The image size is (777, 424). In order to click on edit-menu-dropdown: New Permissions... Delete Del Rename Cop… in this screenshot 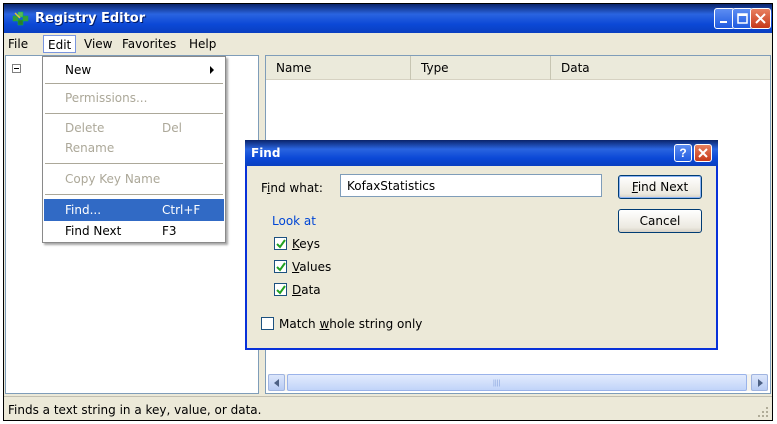, I will do `click(134, 149)`.